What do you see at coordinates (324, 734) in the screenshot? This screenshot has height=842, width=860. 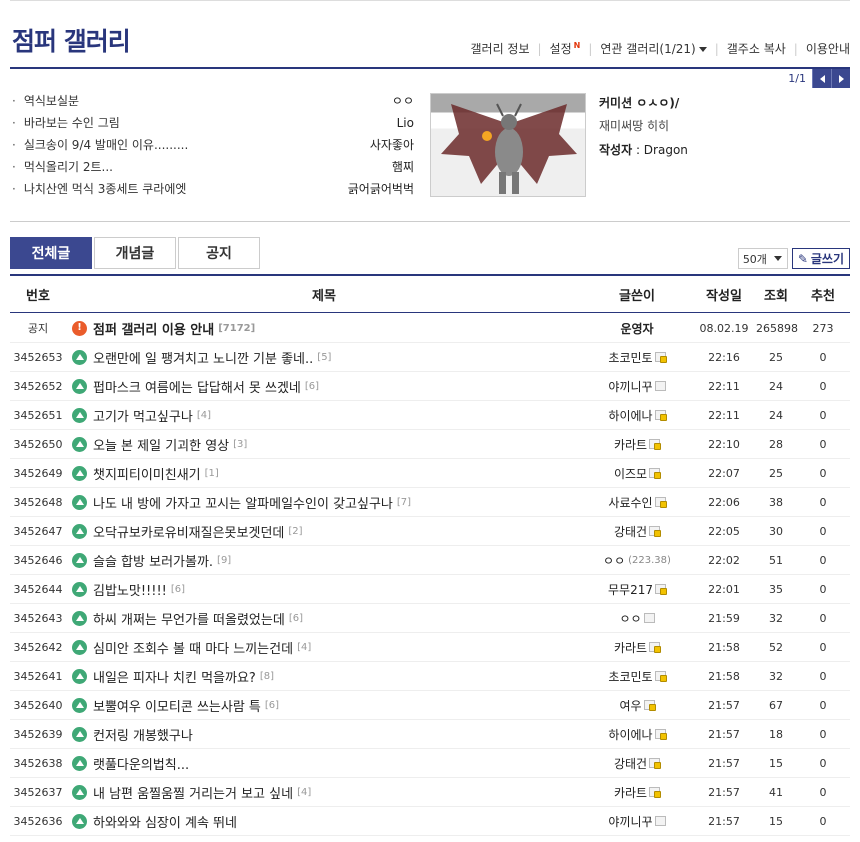 I see `post-title: 컨저링 개봉했구나` at bounding box center [324, 734].